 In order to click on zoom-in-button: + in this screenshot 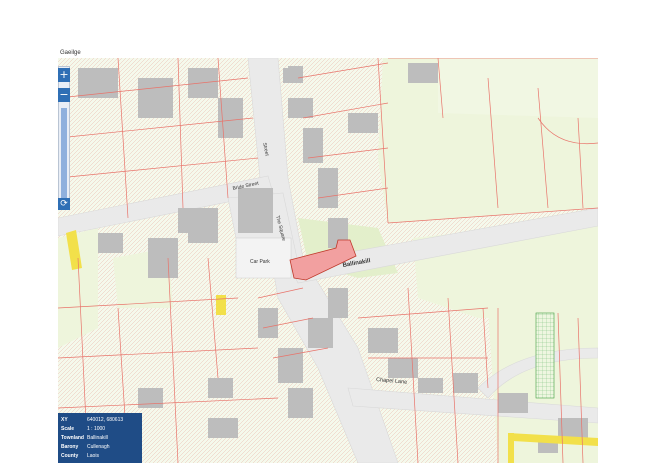, I will do `click(64, 75)`.